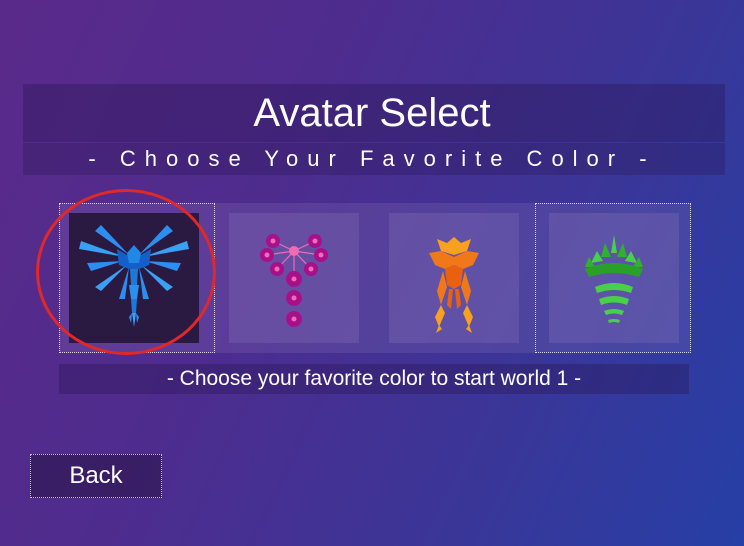 The image size is (744, 546). I want to click on orange-flame-avatar-icon, so click(454, 285).